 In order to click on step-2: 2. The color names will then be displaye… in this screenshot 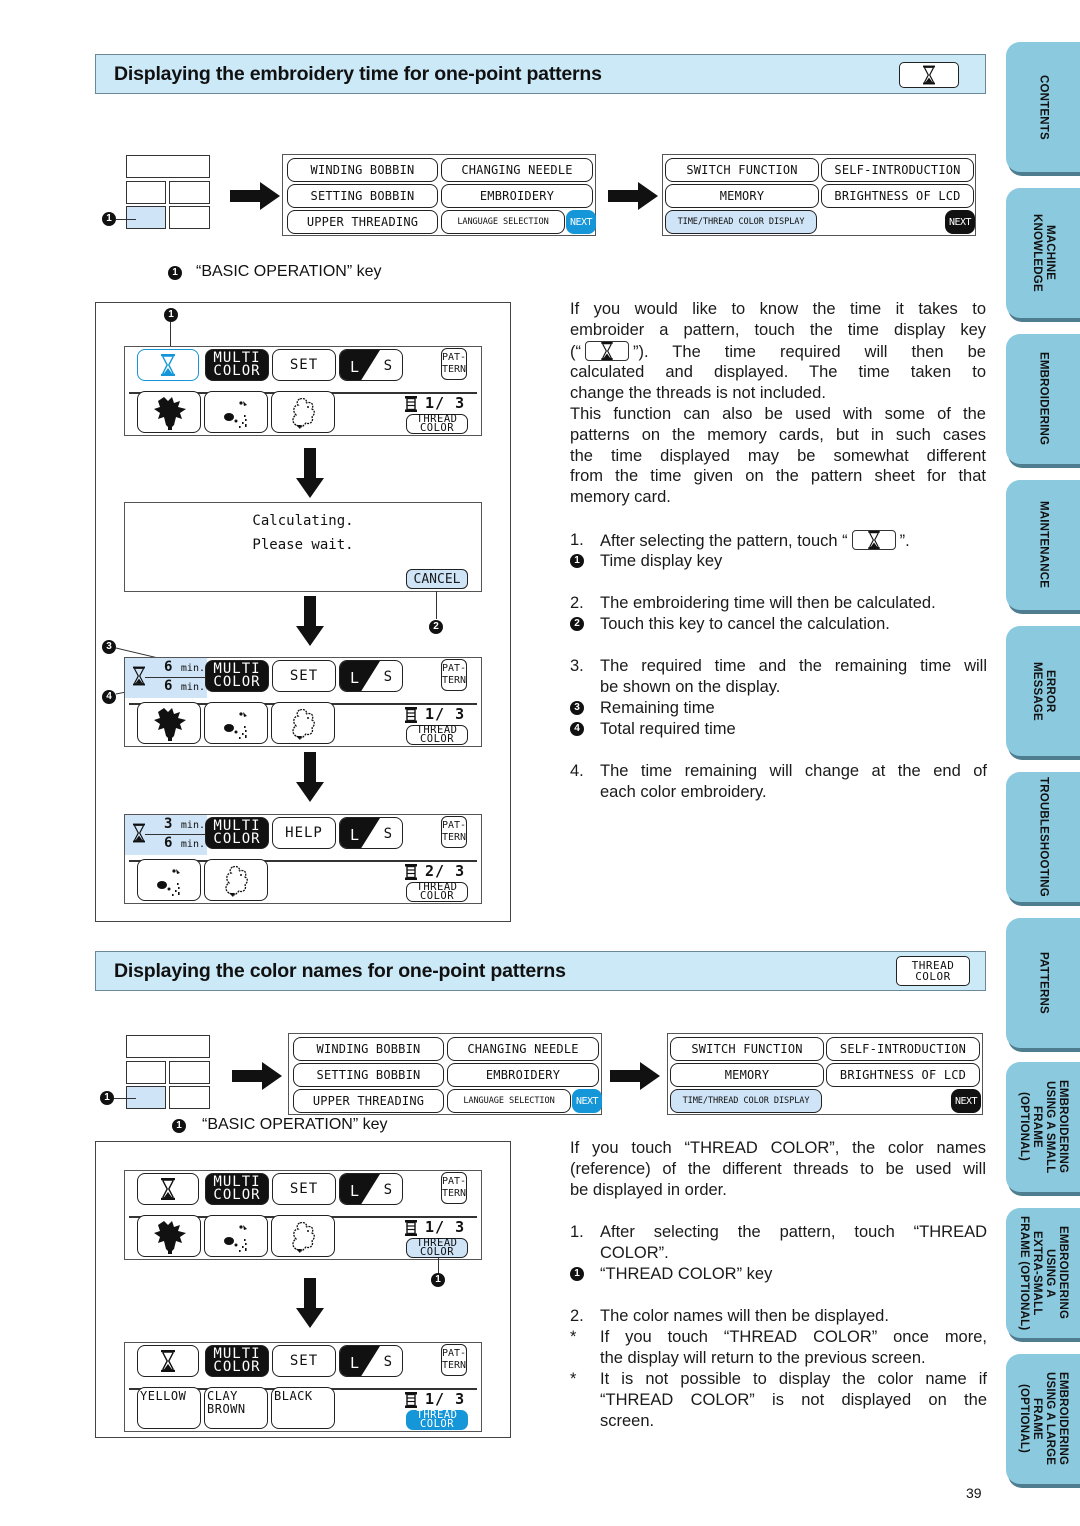, I will do `click(729, 1316)`.